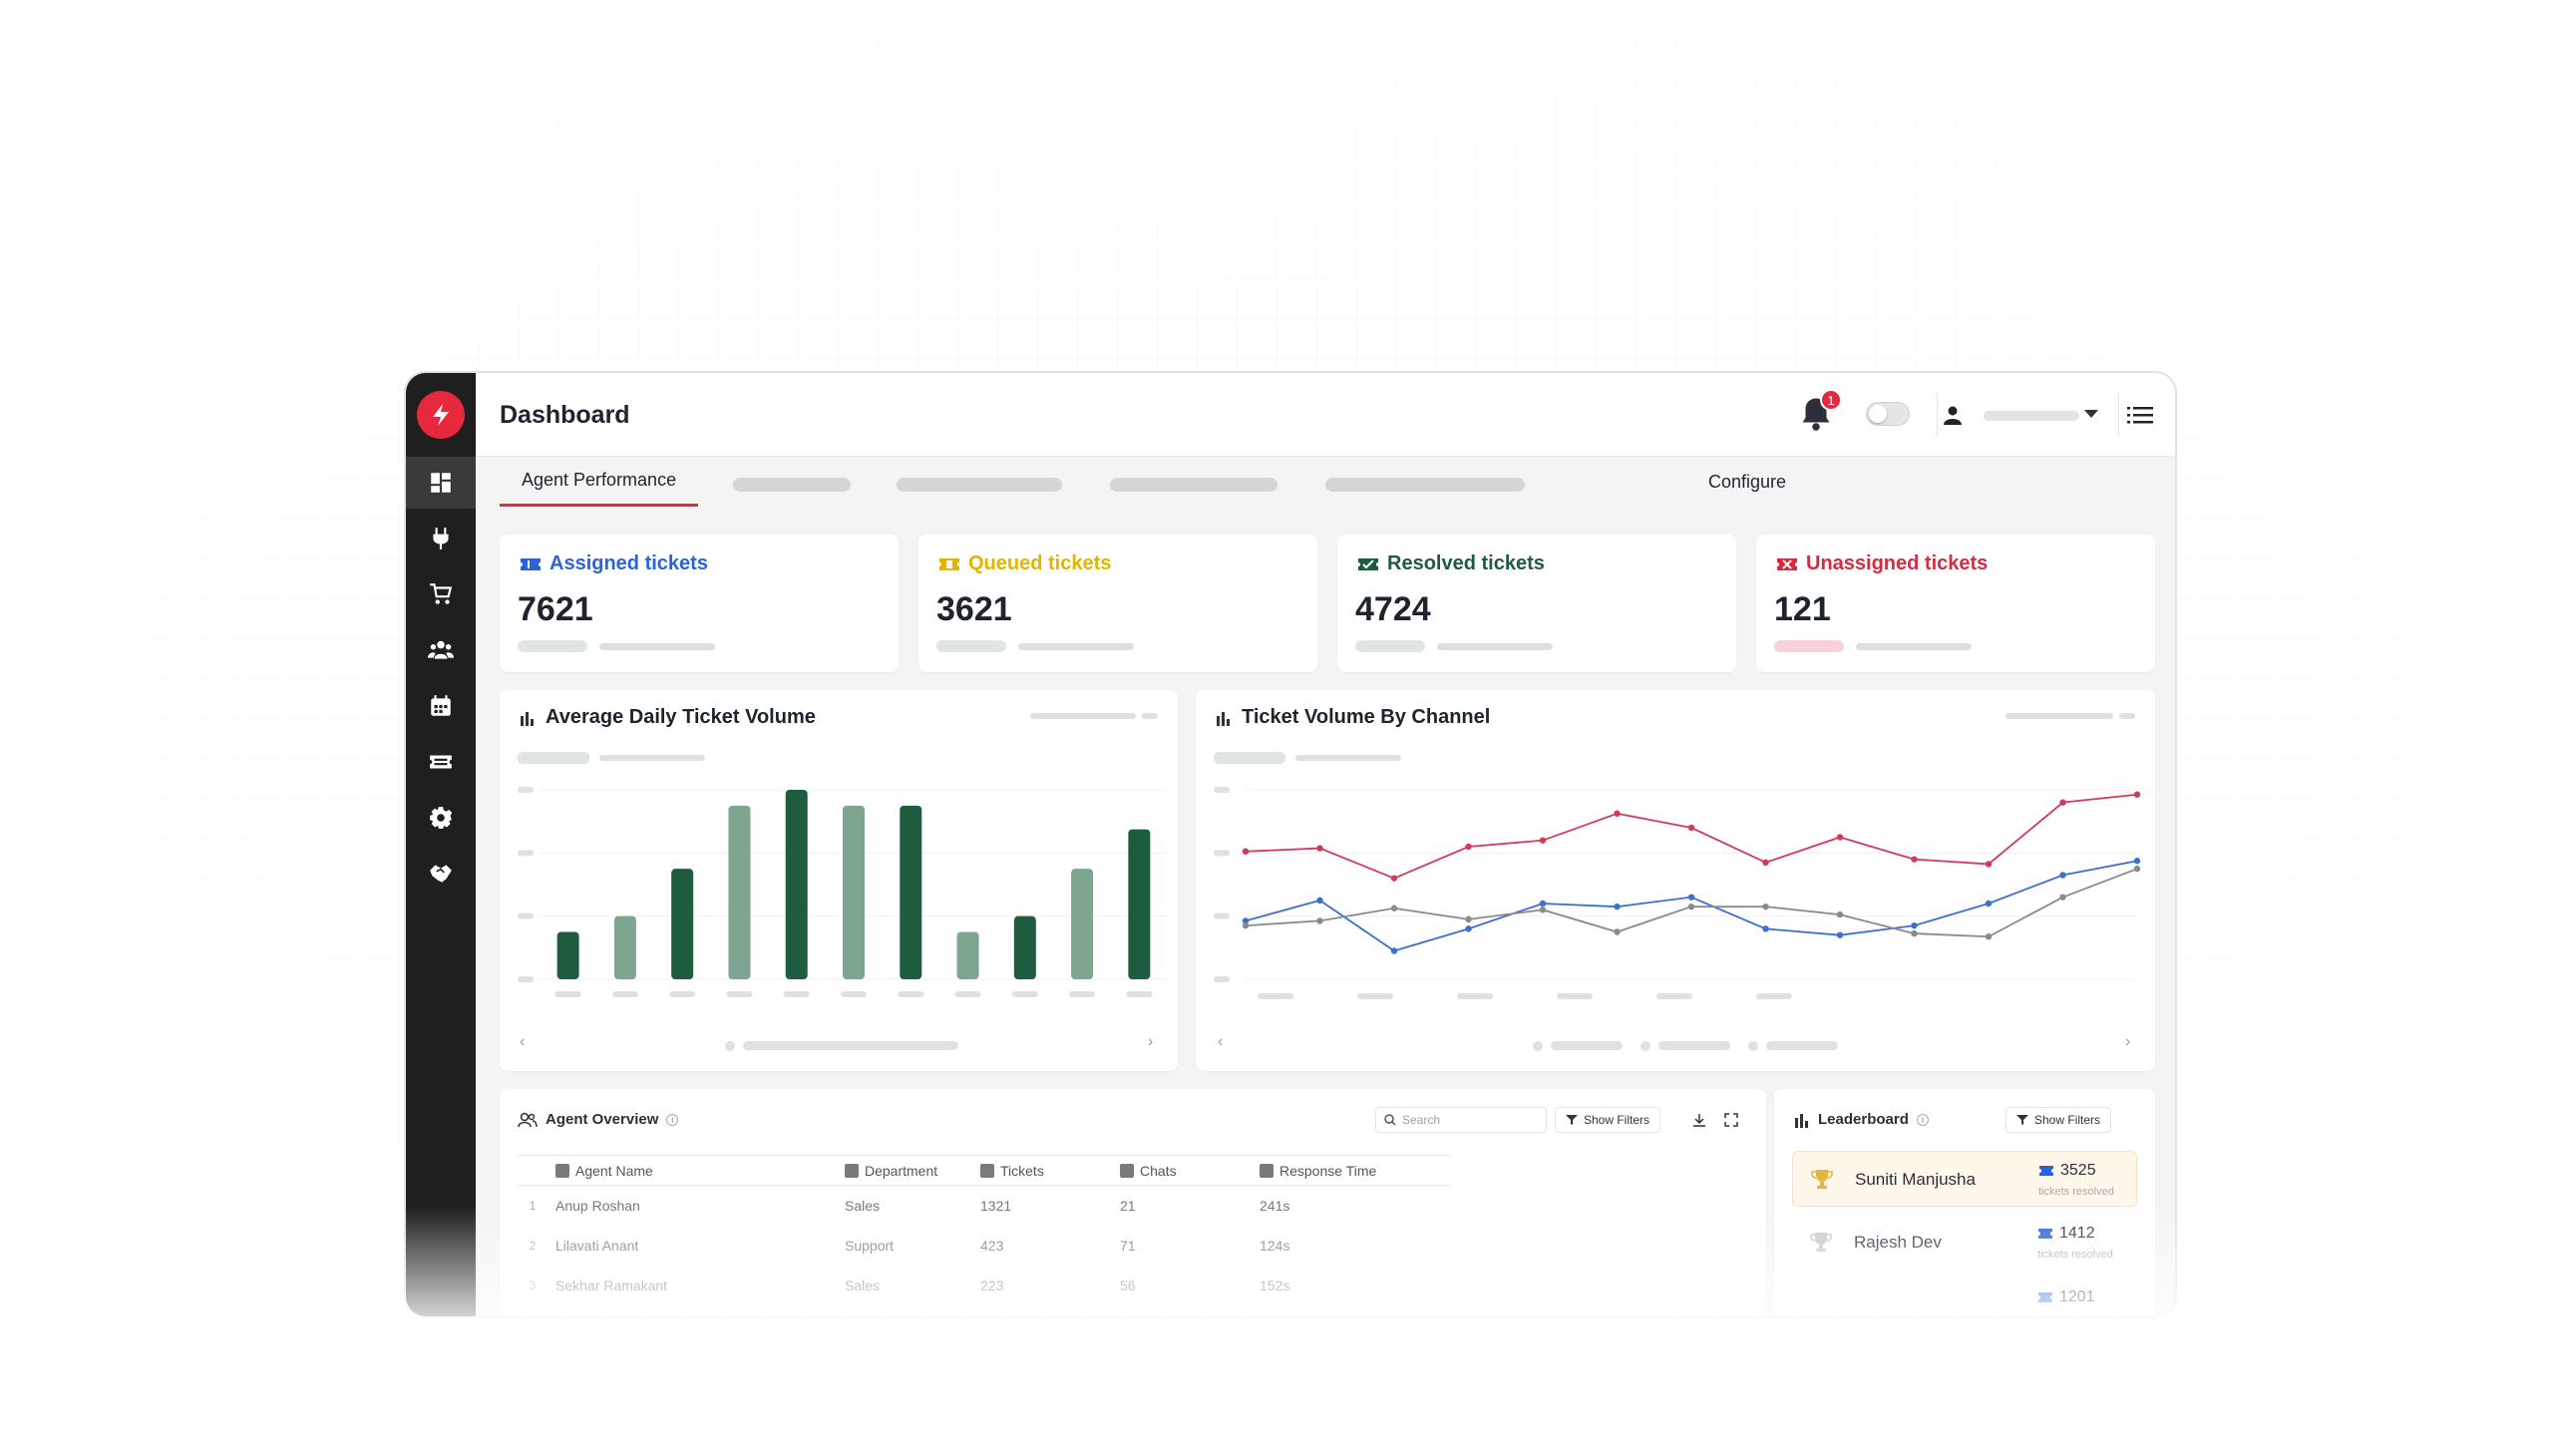 This screenshot has width=2553, height=1456. Describe the element at coordinates (1538, 1046) in the screenshot. I see `legend-dot` at that location.